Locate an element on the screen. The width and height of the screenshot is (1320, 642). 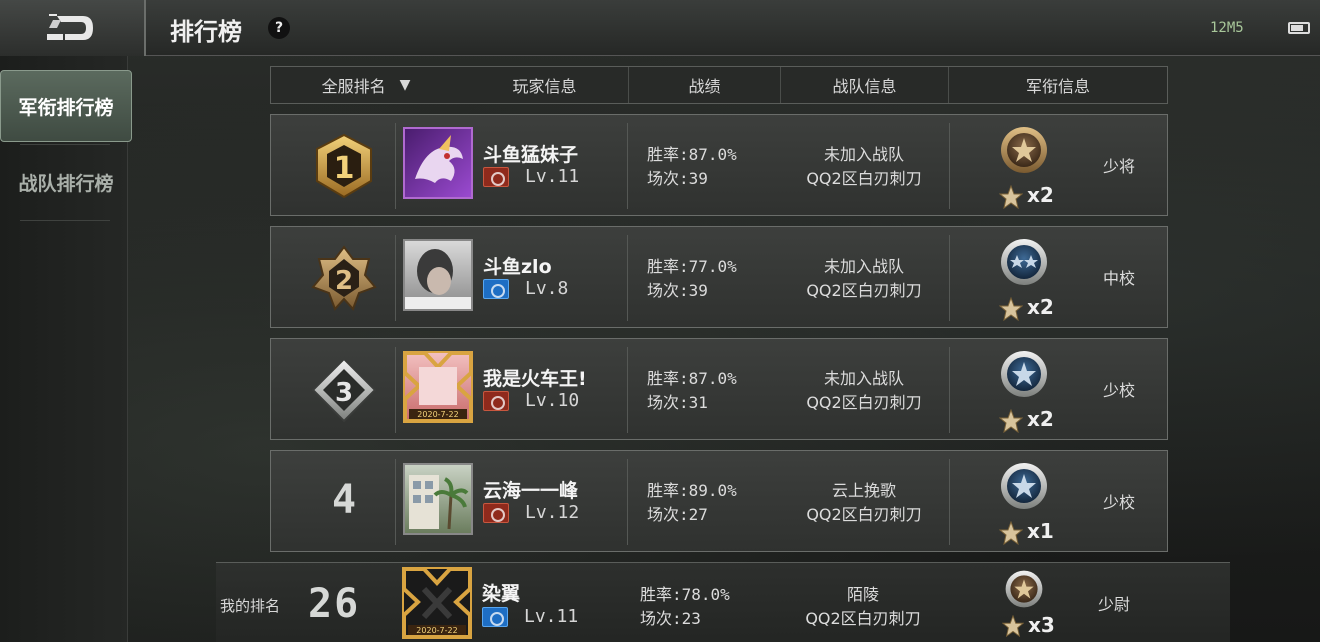
sidebar-item-rank-leaderboard: 军衔排行榜 is located at coordinates (66, 106).